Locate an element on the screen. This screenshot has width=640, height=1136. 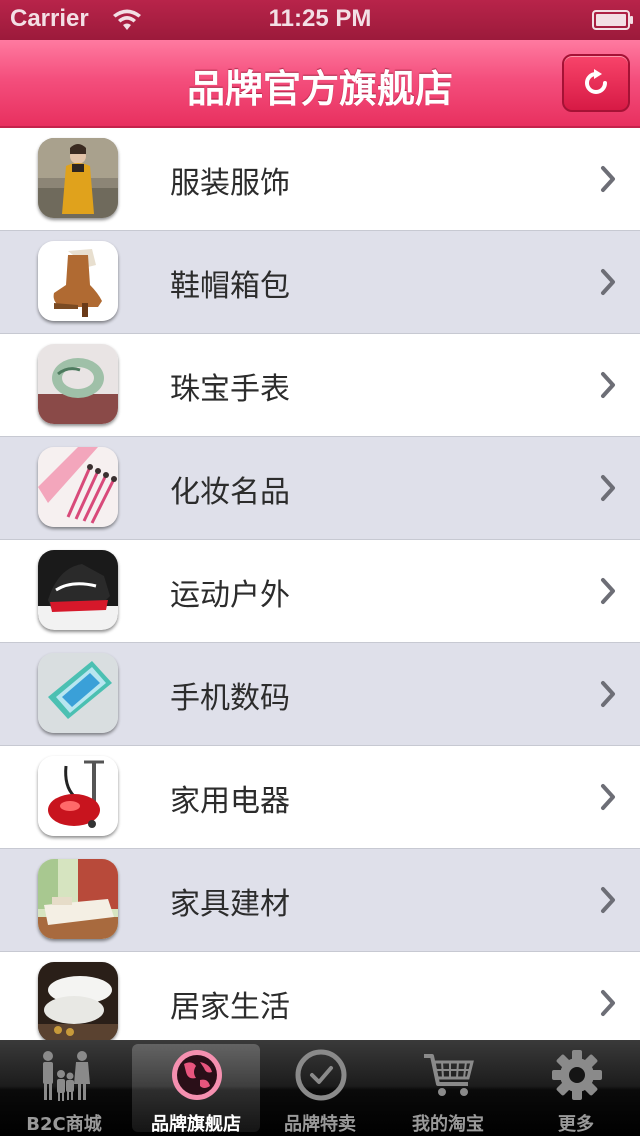
smartphone-thumbnail is located at coordinates (78, 693).